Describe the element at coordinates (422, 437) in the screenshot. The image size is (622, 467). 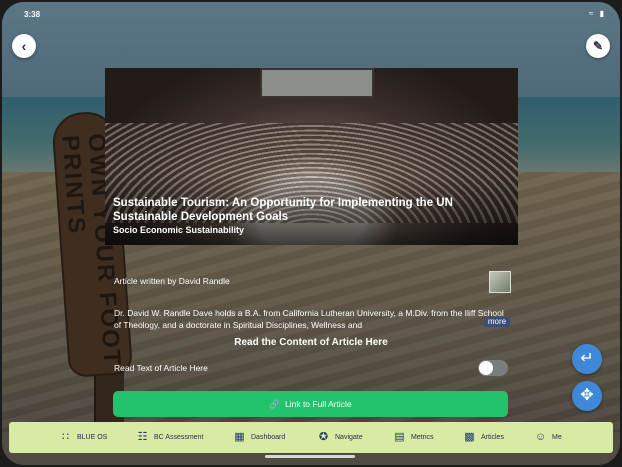
I see `tab-label: Metrics` at that location.